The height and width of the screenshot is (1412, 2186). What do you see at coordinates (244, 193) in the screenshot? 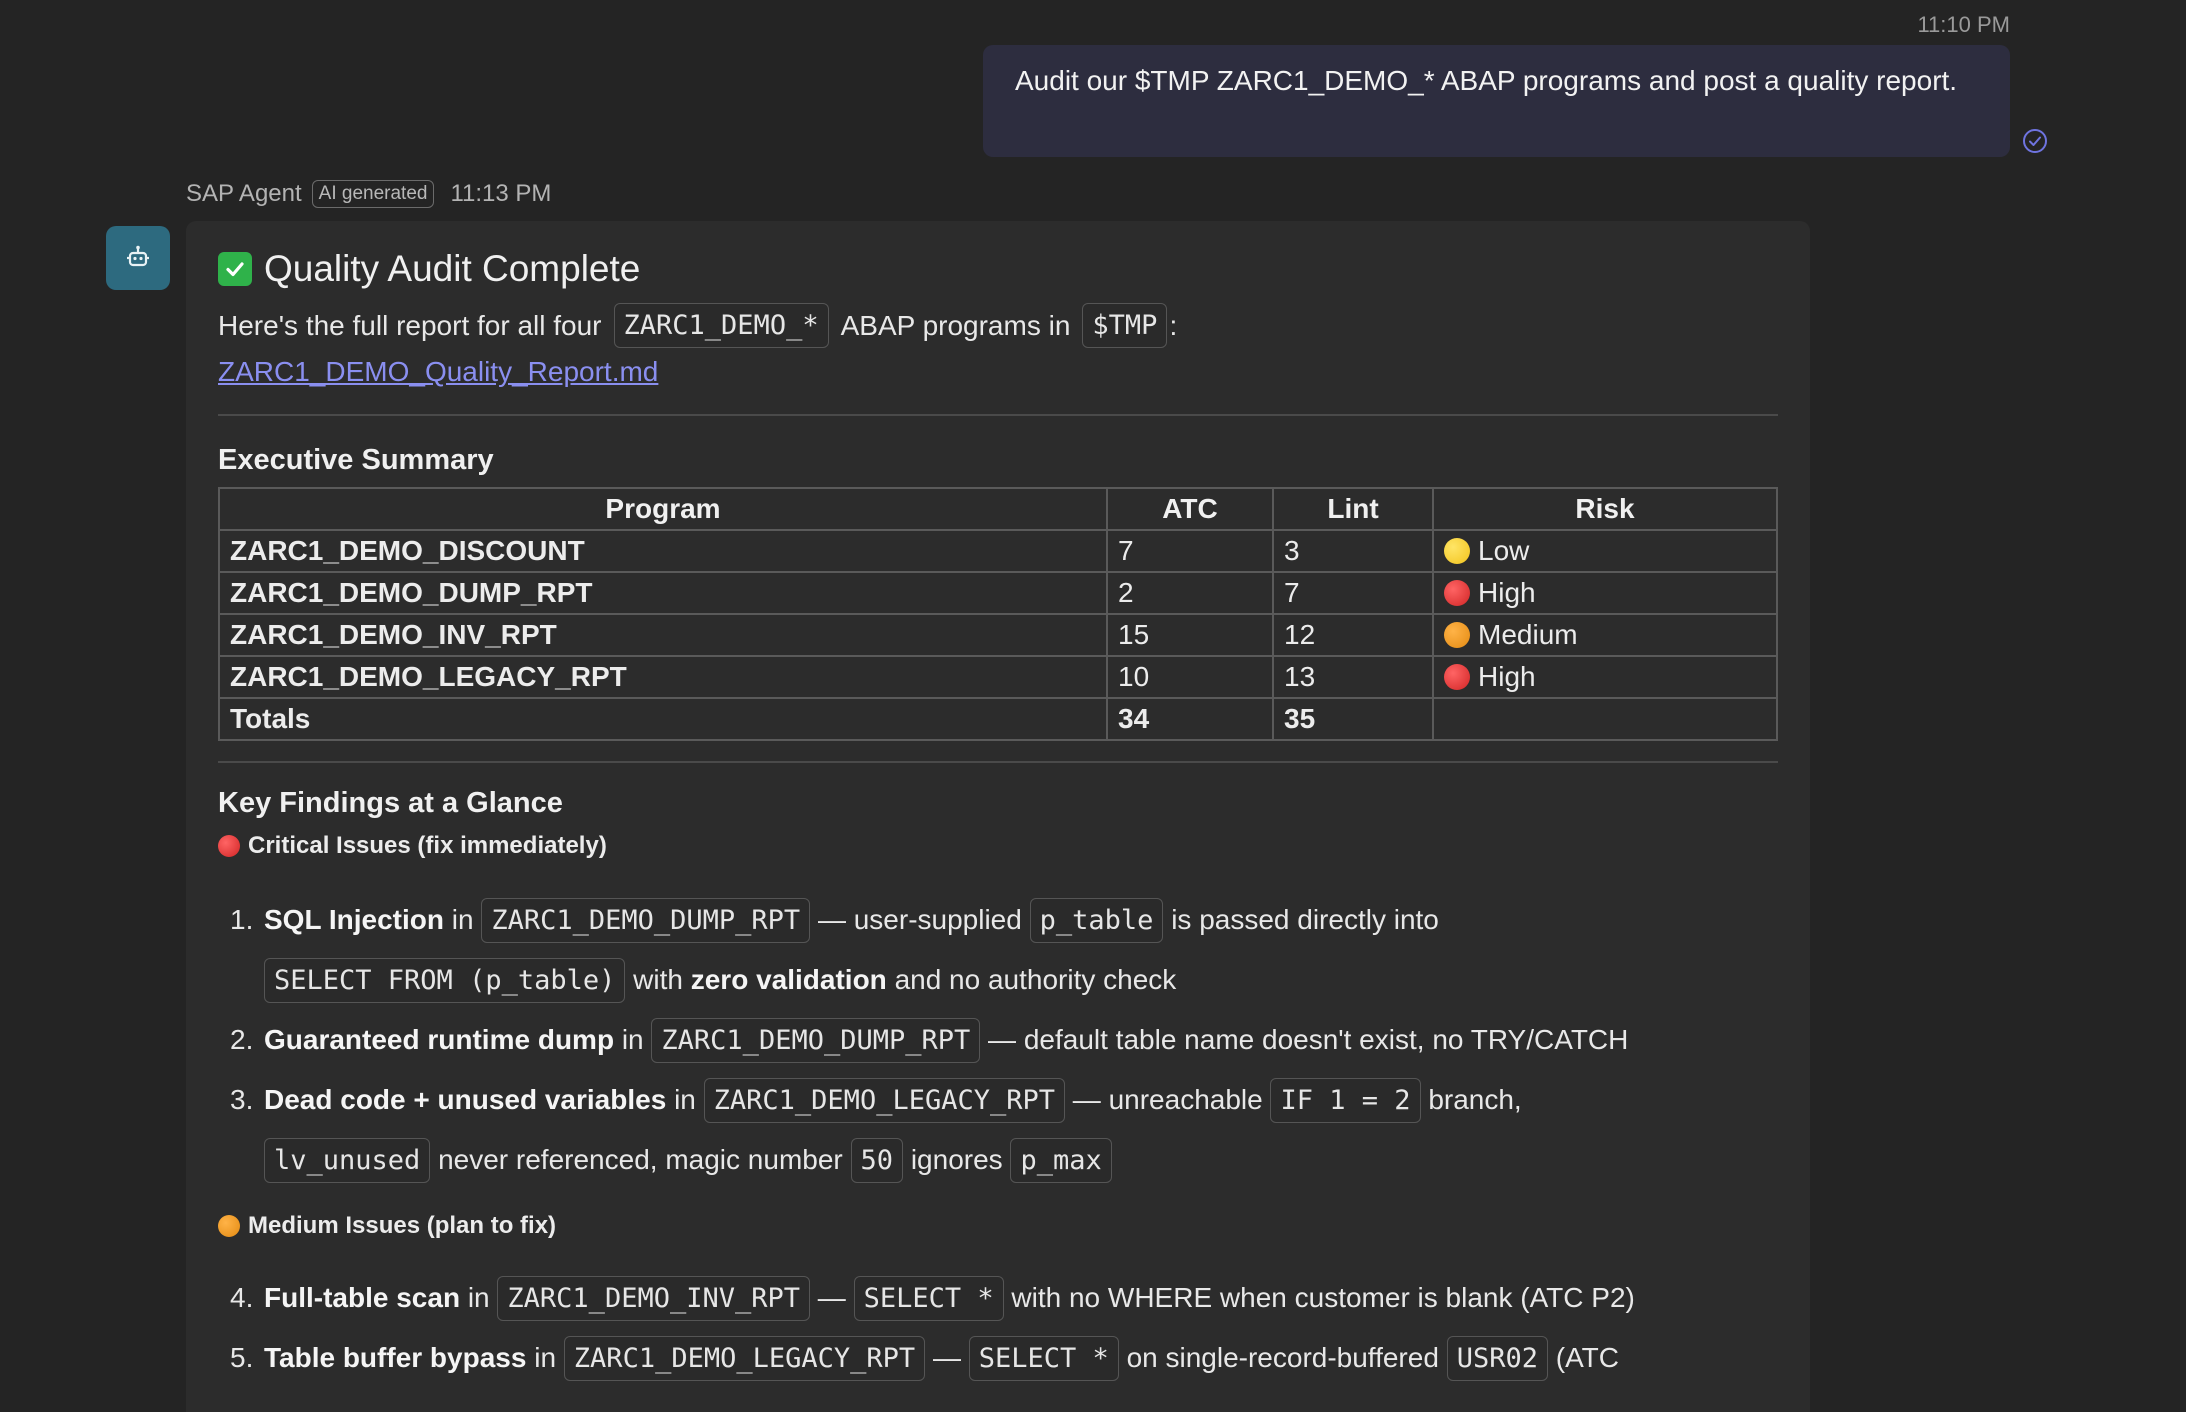
I see `agent-name: SAP Agent` at bounding box center [244, 193].